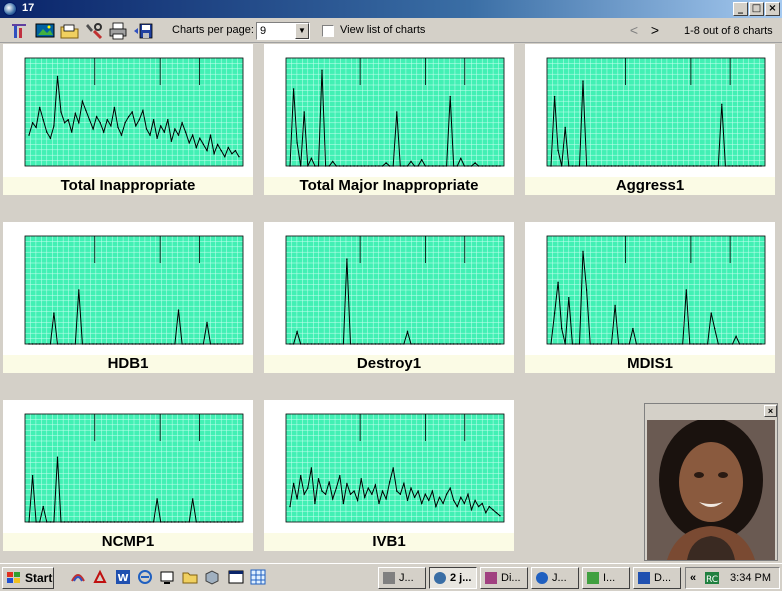  What do you see at coordinates (383, 30) in the screenshot?
I see `view-list-label: View list of charts` at bounding box center [383, 30].